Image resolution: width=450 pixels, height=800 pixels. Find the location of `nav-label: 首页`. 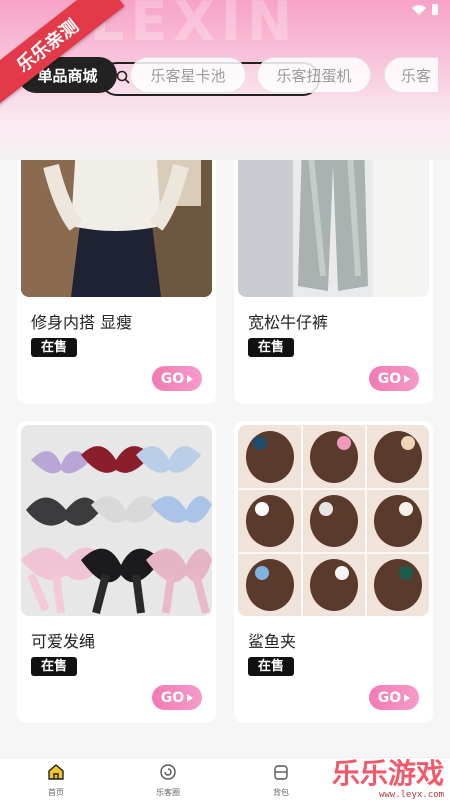

nav-label: 首页 is located at coordinates (56, 792).